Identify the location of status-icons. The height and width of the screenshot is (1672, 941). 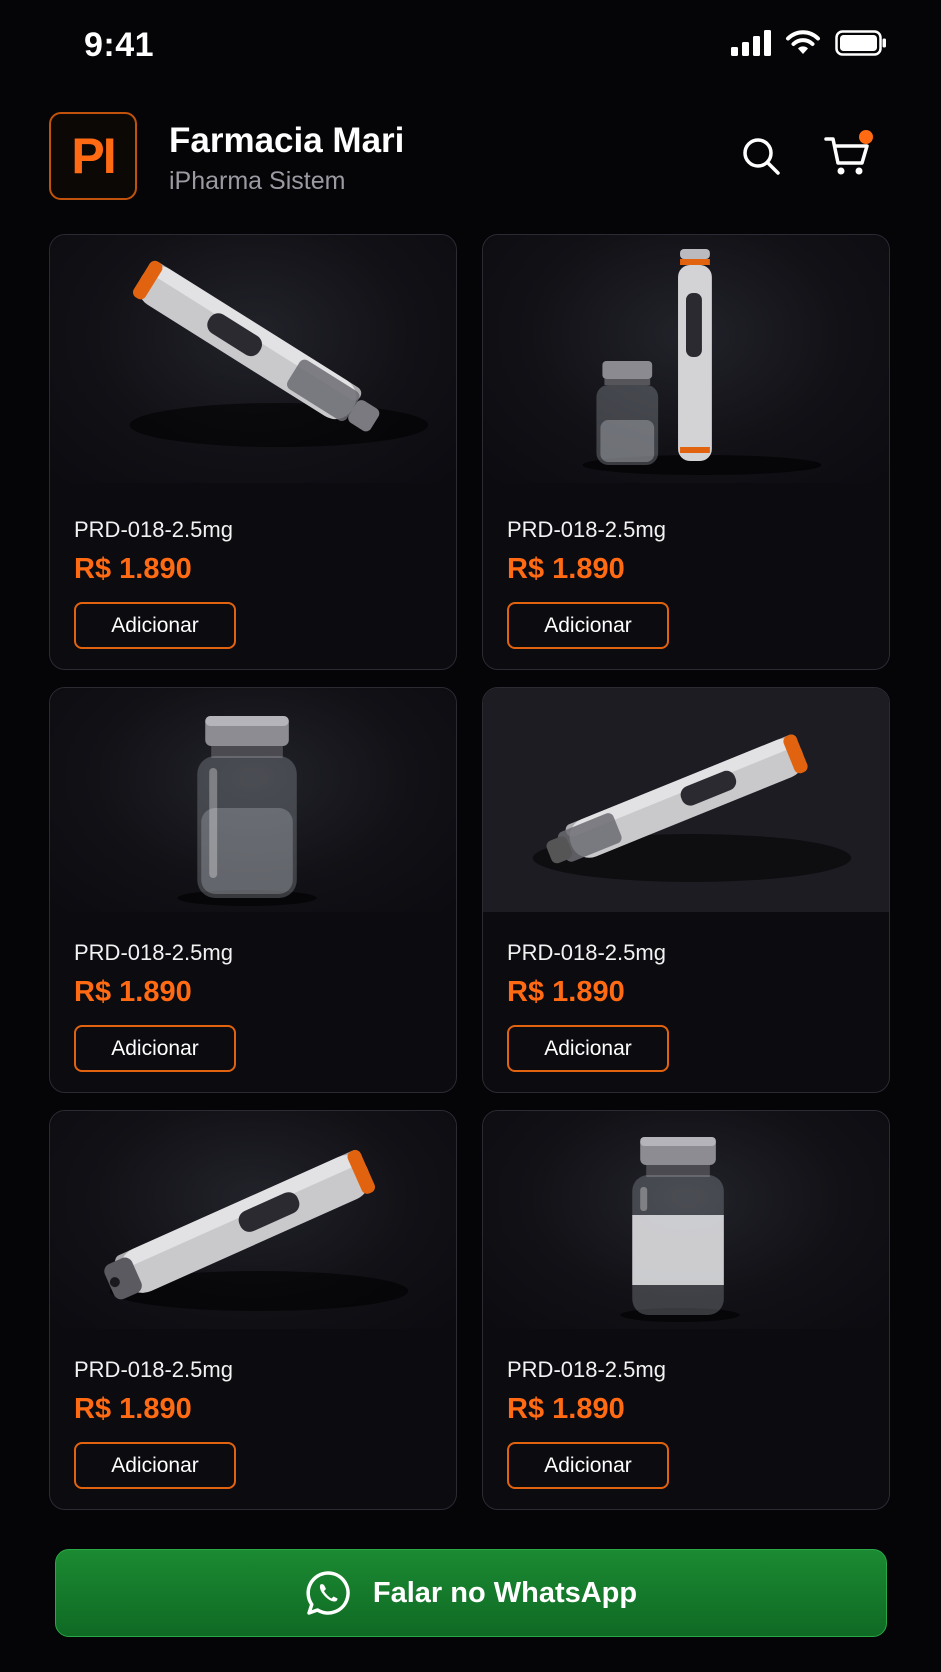
(809, 43).